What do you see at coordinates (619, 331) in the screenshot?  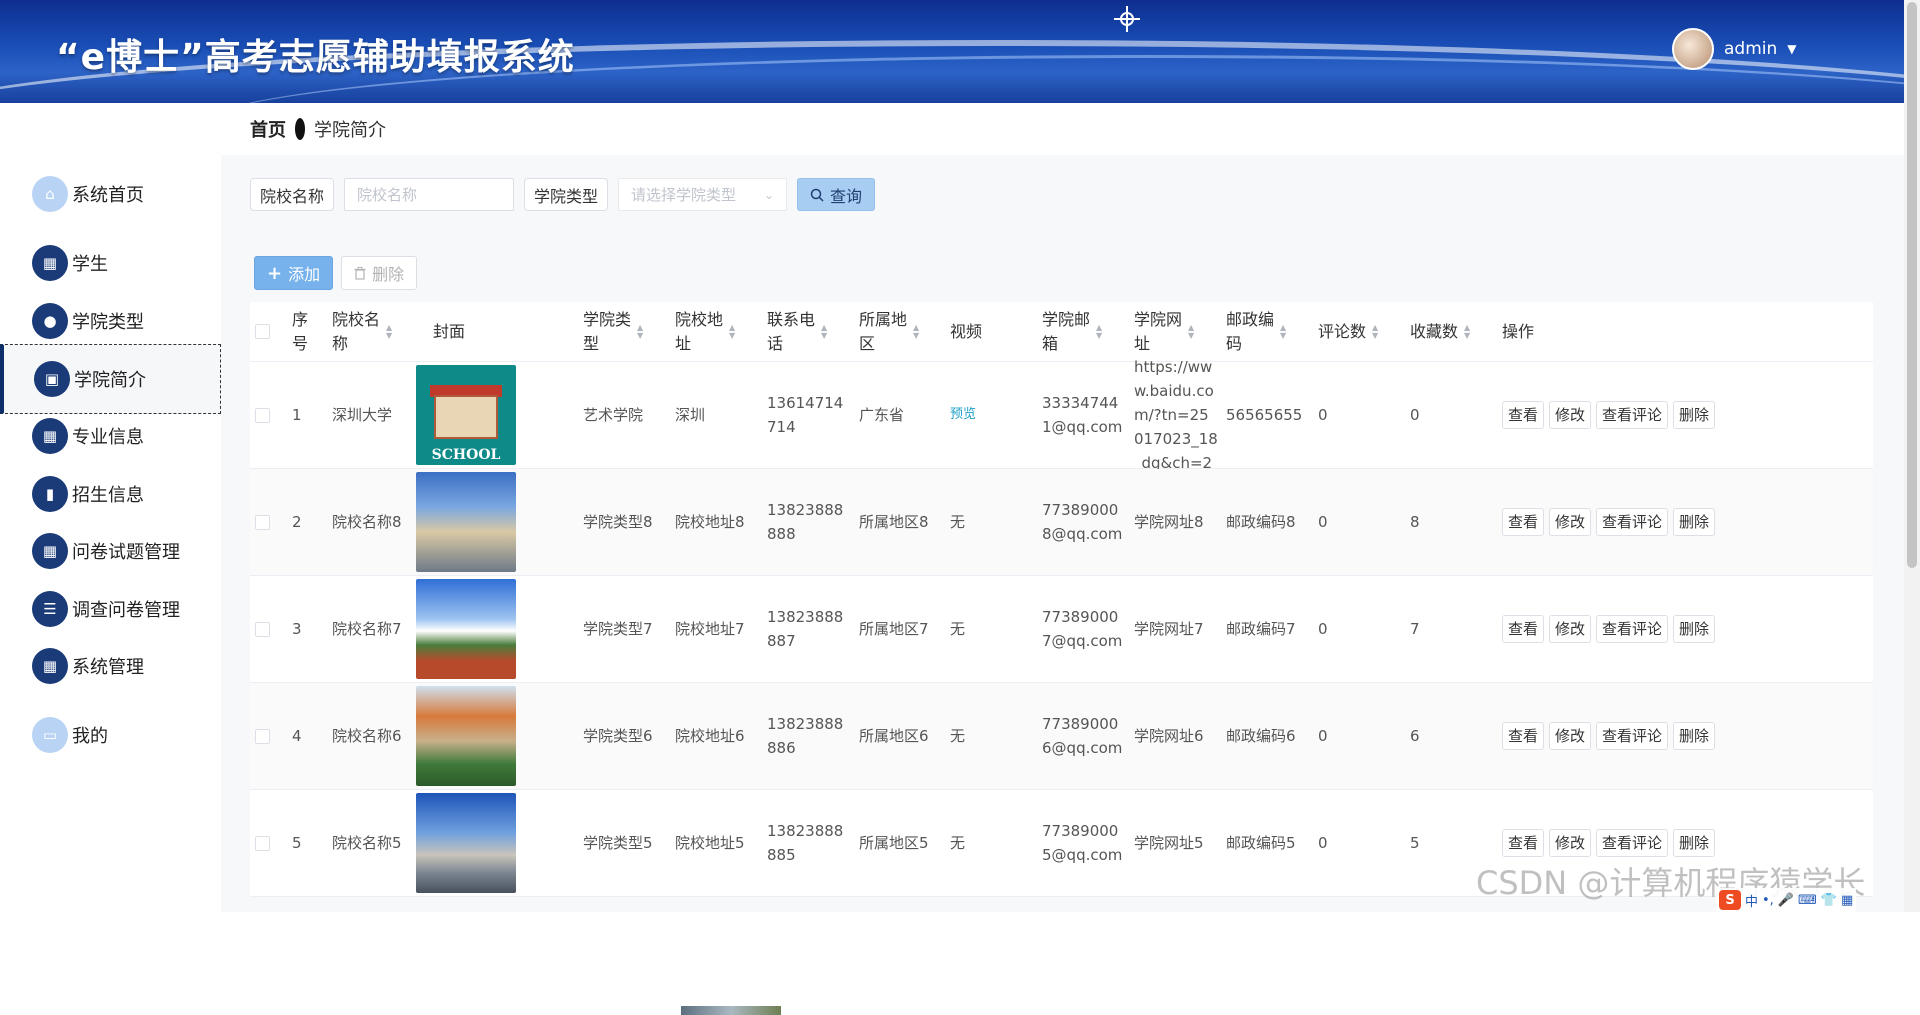 I see `header-type: 学院类型 ▲ ▼` at bounding box center [619, 331].